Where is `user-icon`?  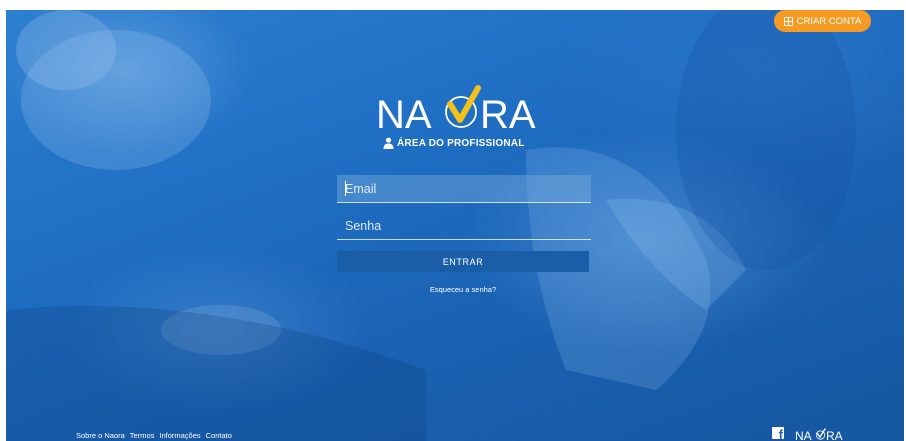
user-icon is located at coordinates (388, 143).